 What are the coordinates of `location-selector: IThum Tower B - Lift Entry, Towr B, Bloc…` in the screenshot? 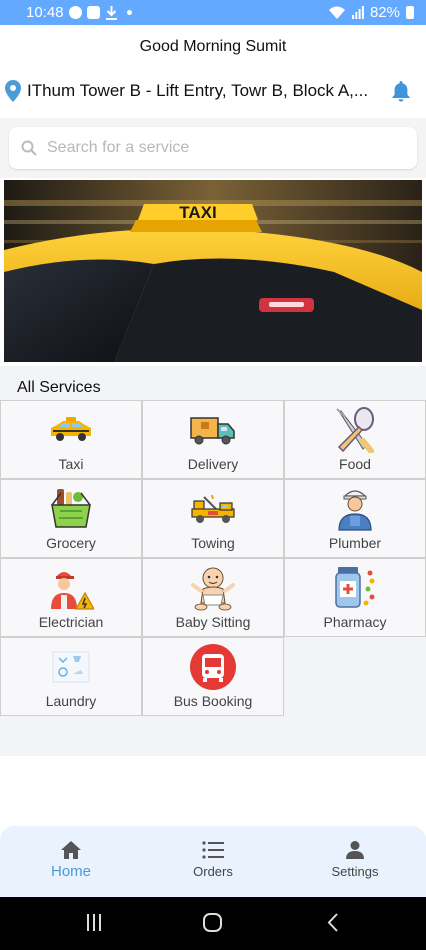 It's located at (213, 91).